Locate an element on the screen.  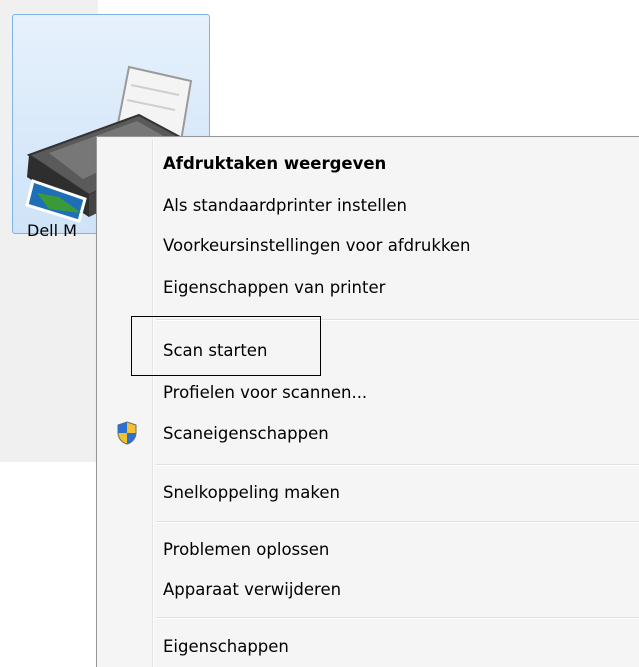
menu-item-label: Afdruktaken weergeven is located at coordinates (275, 163).